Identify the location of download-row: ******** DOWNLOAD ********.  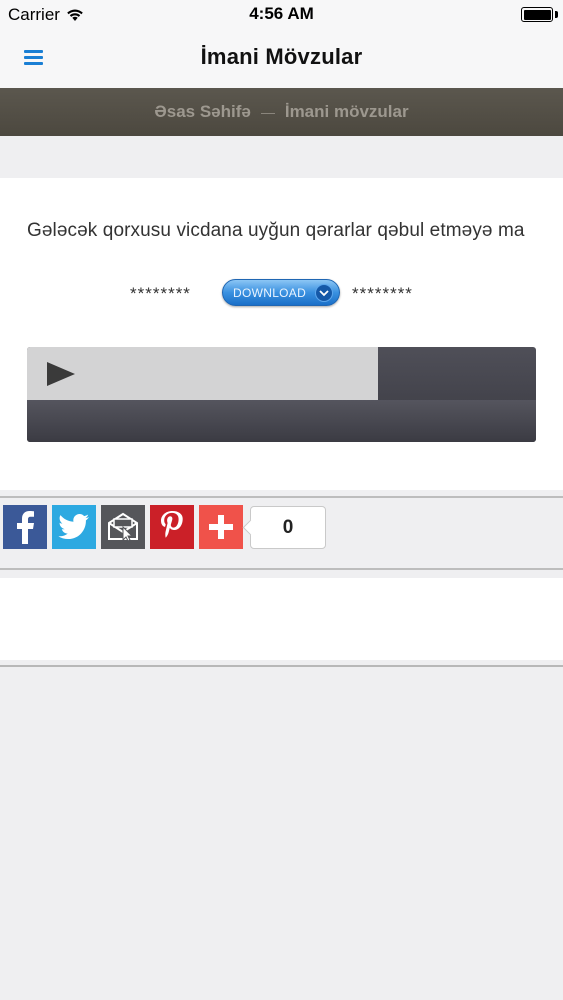
(281, 293).